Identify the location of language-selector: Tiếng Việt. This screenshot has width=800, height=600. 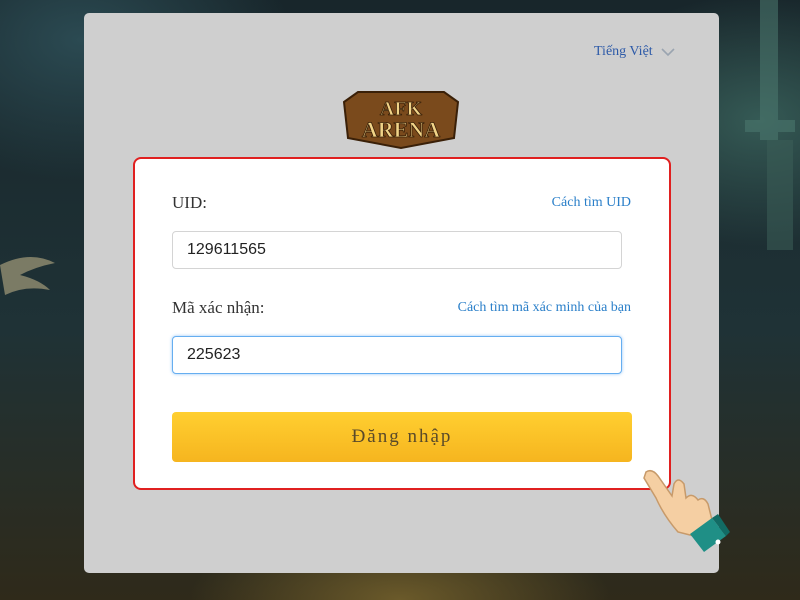
(634, 52).